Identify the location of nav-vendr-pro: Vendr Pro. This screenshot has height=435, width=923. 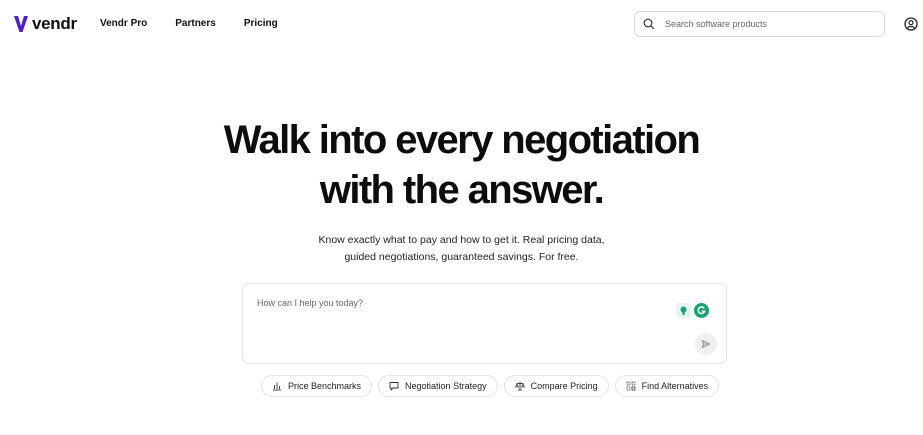
(123, 23).